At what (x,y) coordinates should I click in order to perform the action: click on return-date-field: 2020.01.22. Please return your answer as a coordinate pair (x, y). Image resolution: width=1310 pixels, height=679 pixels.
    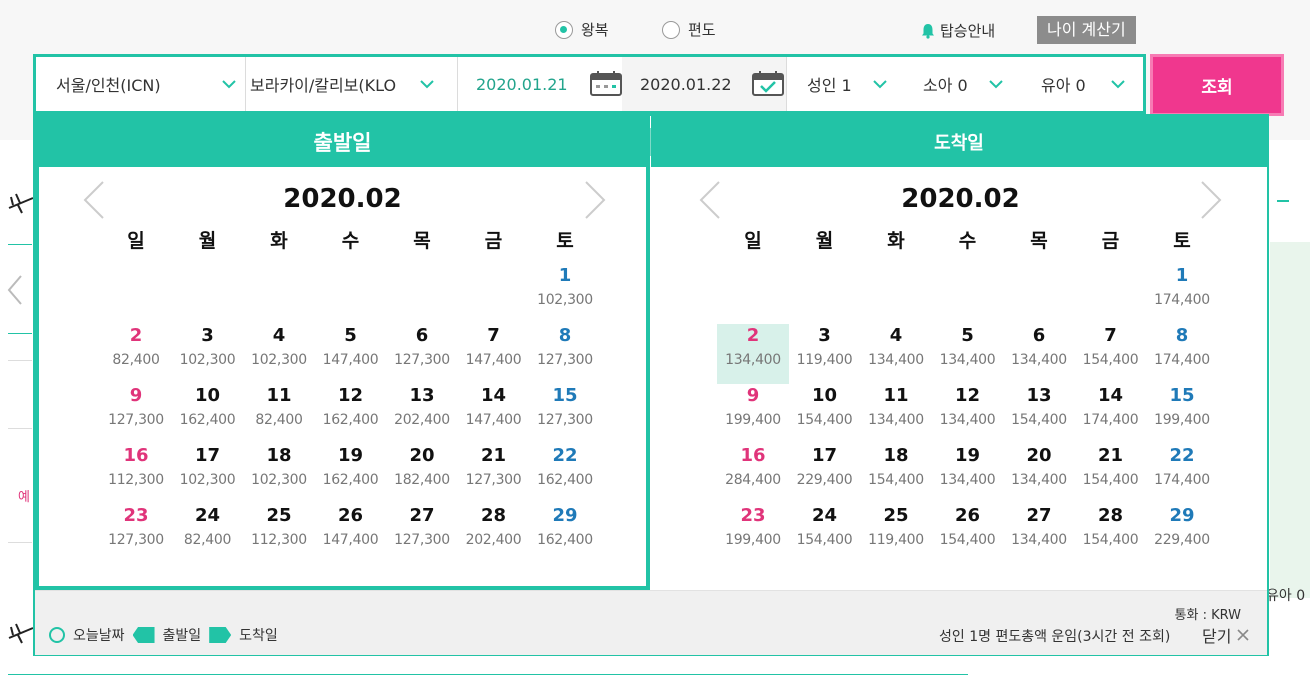
    Looking at the image, I should click on (704, 84).